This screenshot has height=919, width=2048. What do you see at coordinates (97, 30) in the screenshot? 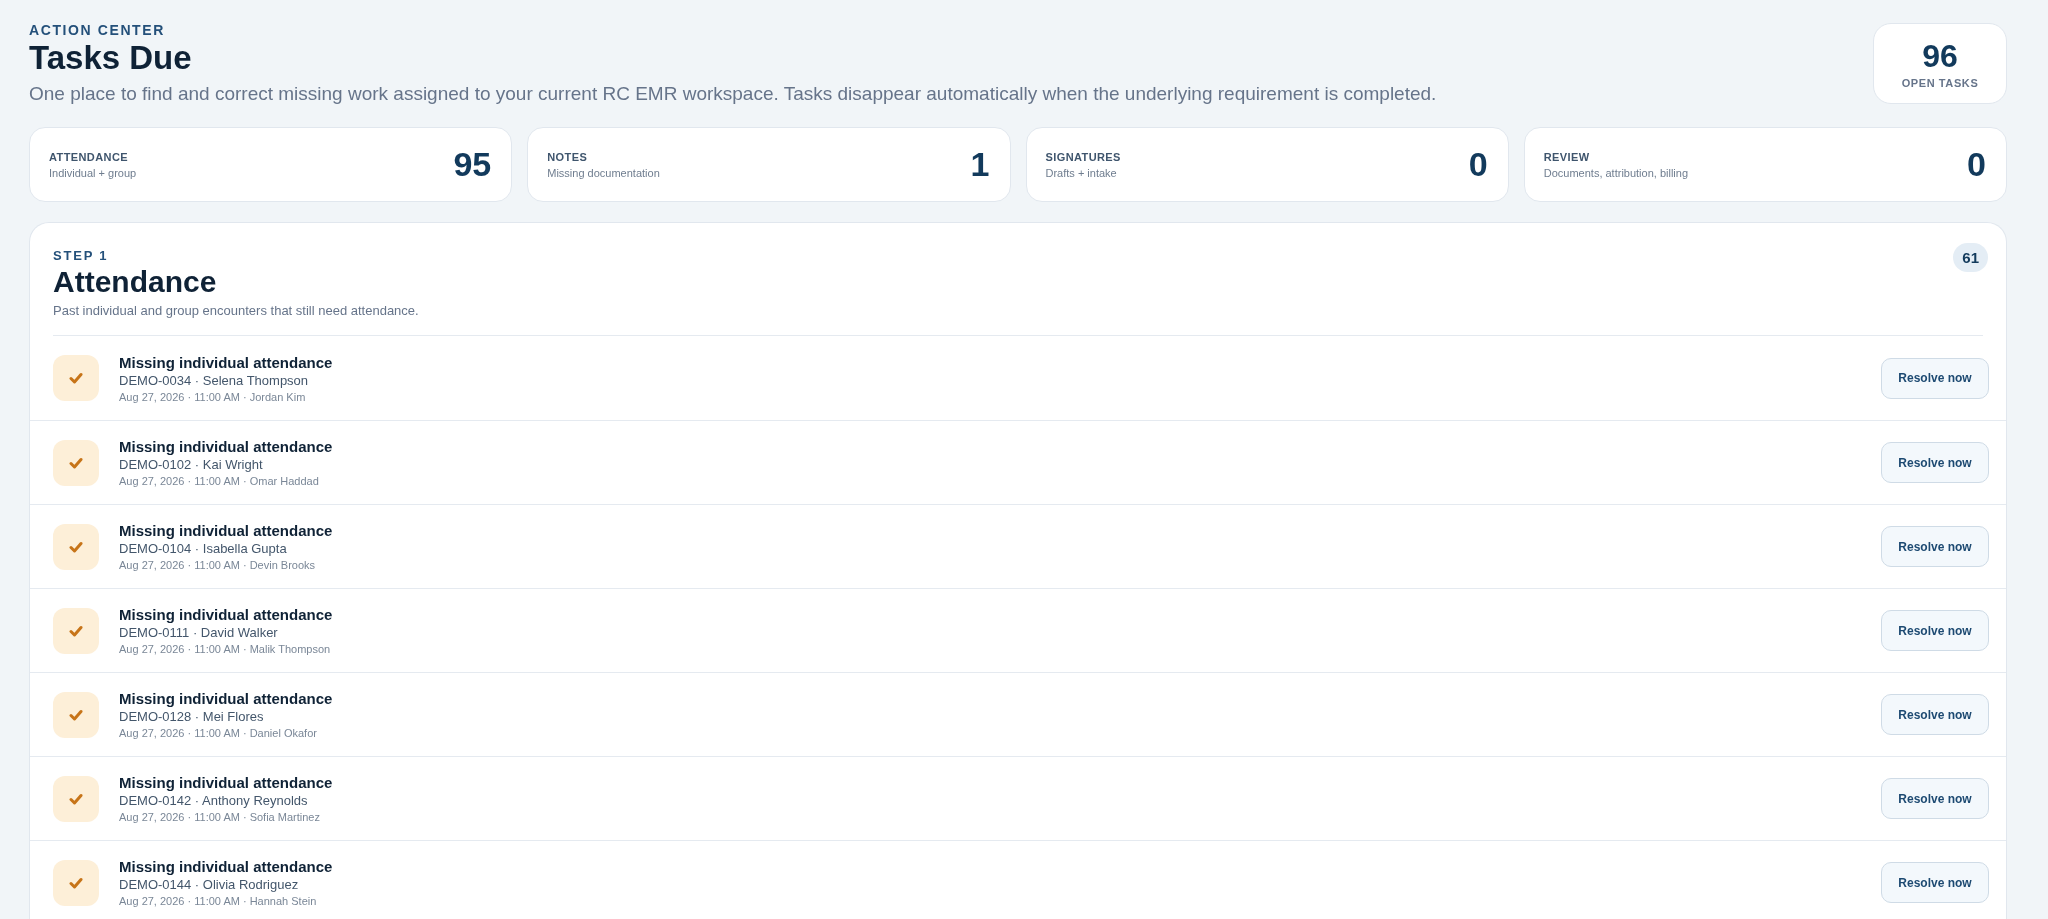
I see `eyebrow-label: ACTION CENTER` at bounding box center [97, 30].